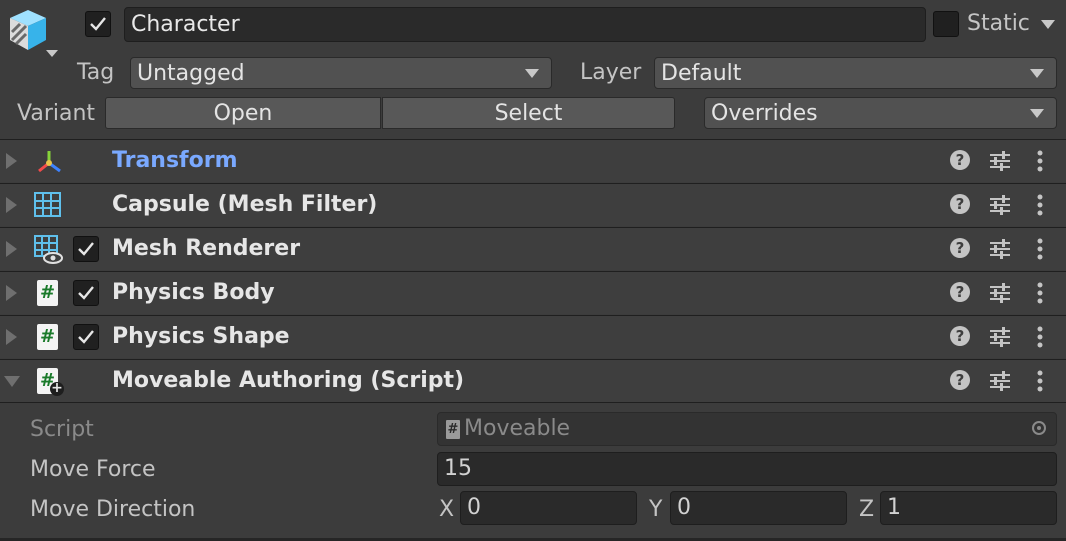 The height and width of the screenshot is (541, 1066). I want to click on overrides-label: Overrides, so click(764, 113).